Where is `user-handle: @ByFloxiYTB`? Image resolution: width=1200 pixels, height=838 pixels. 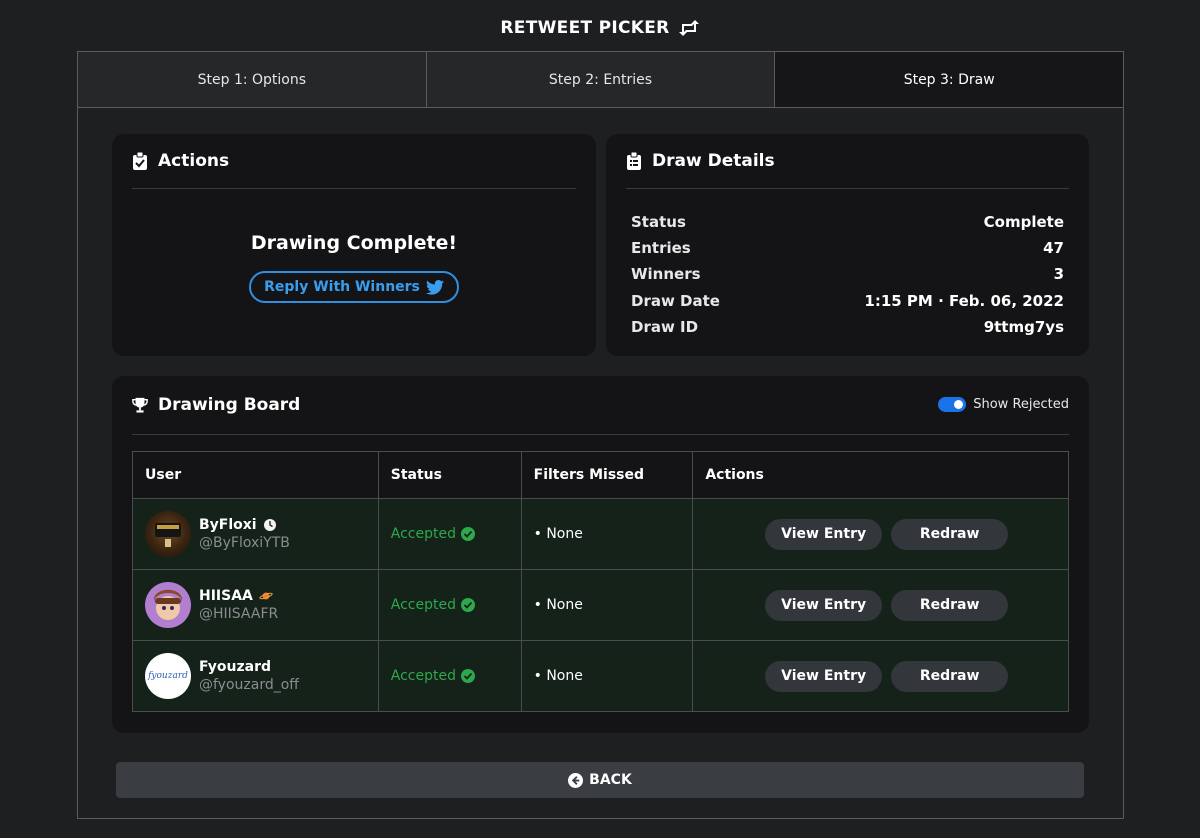 user-handle: @ByFloxiYTB is located at coordinates (244, 543).